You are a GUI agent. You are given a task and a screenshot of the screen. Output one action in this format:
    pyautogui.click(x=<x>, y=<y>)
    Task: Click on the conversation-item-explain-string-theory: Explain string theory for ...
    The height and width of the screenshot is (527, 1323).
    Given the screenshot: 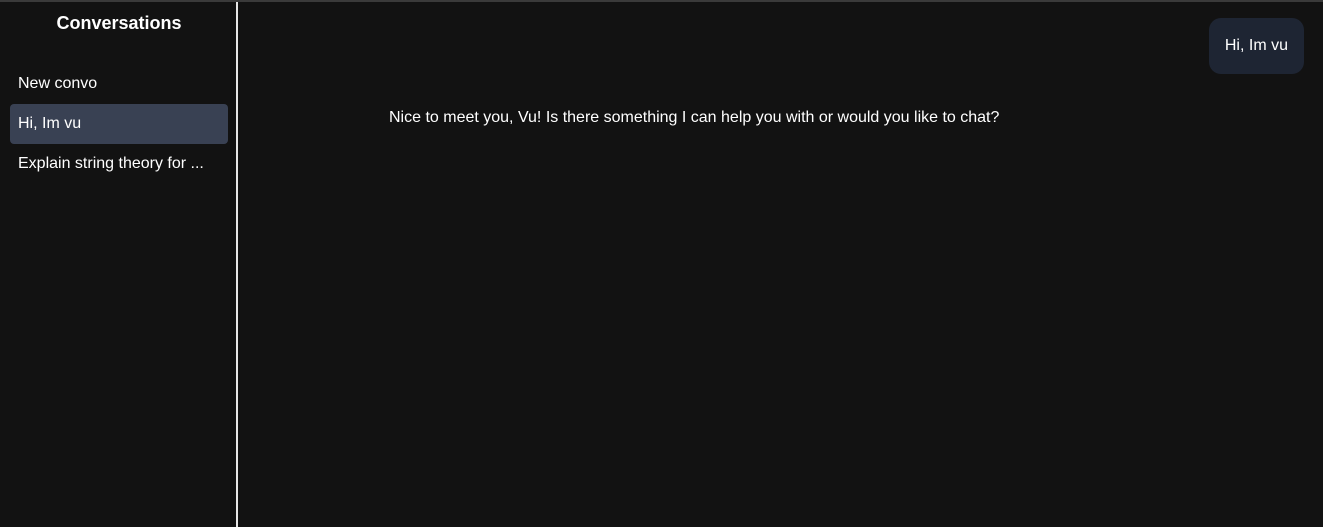 What is the action you would take?
    pyautogui.click(x=119, y=164)
    